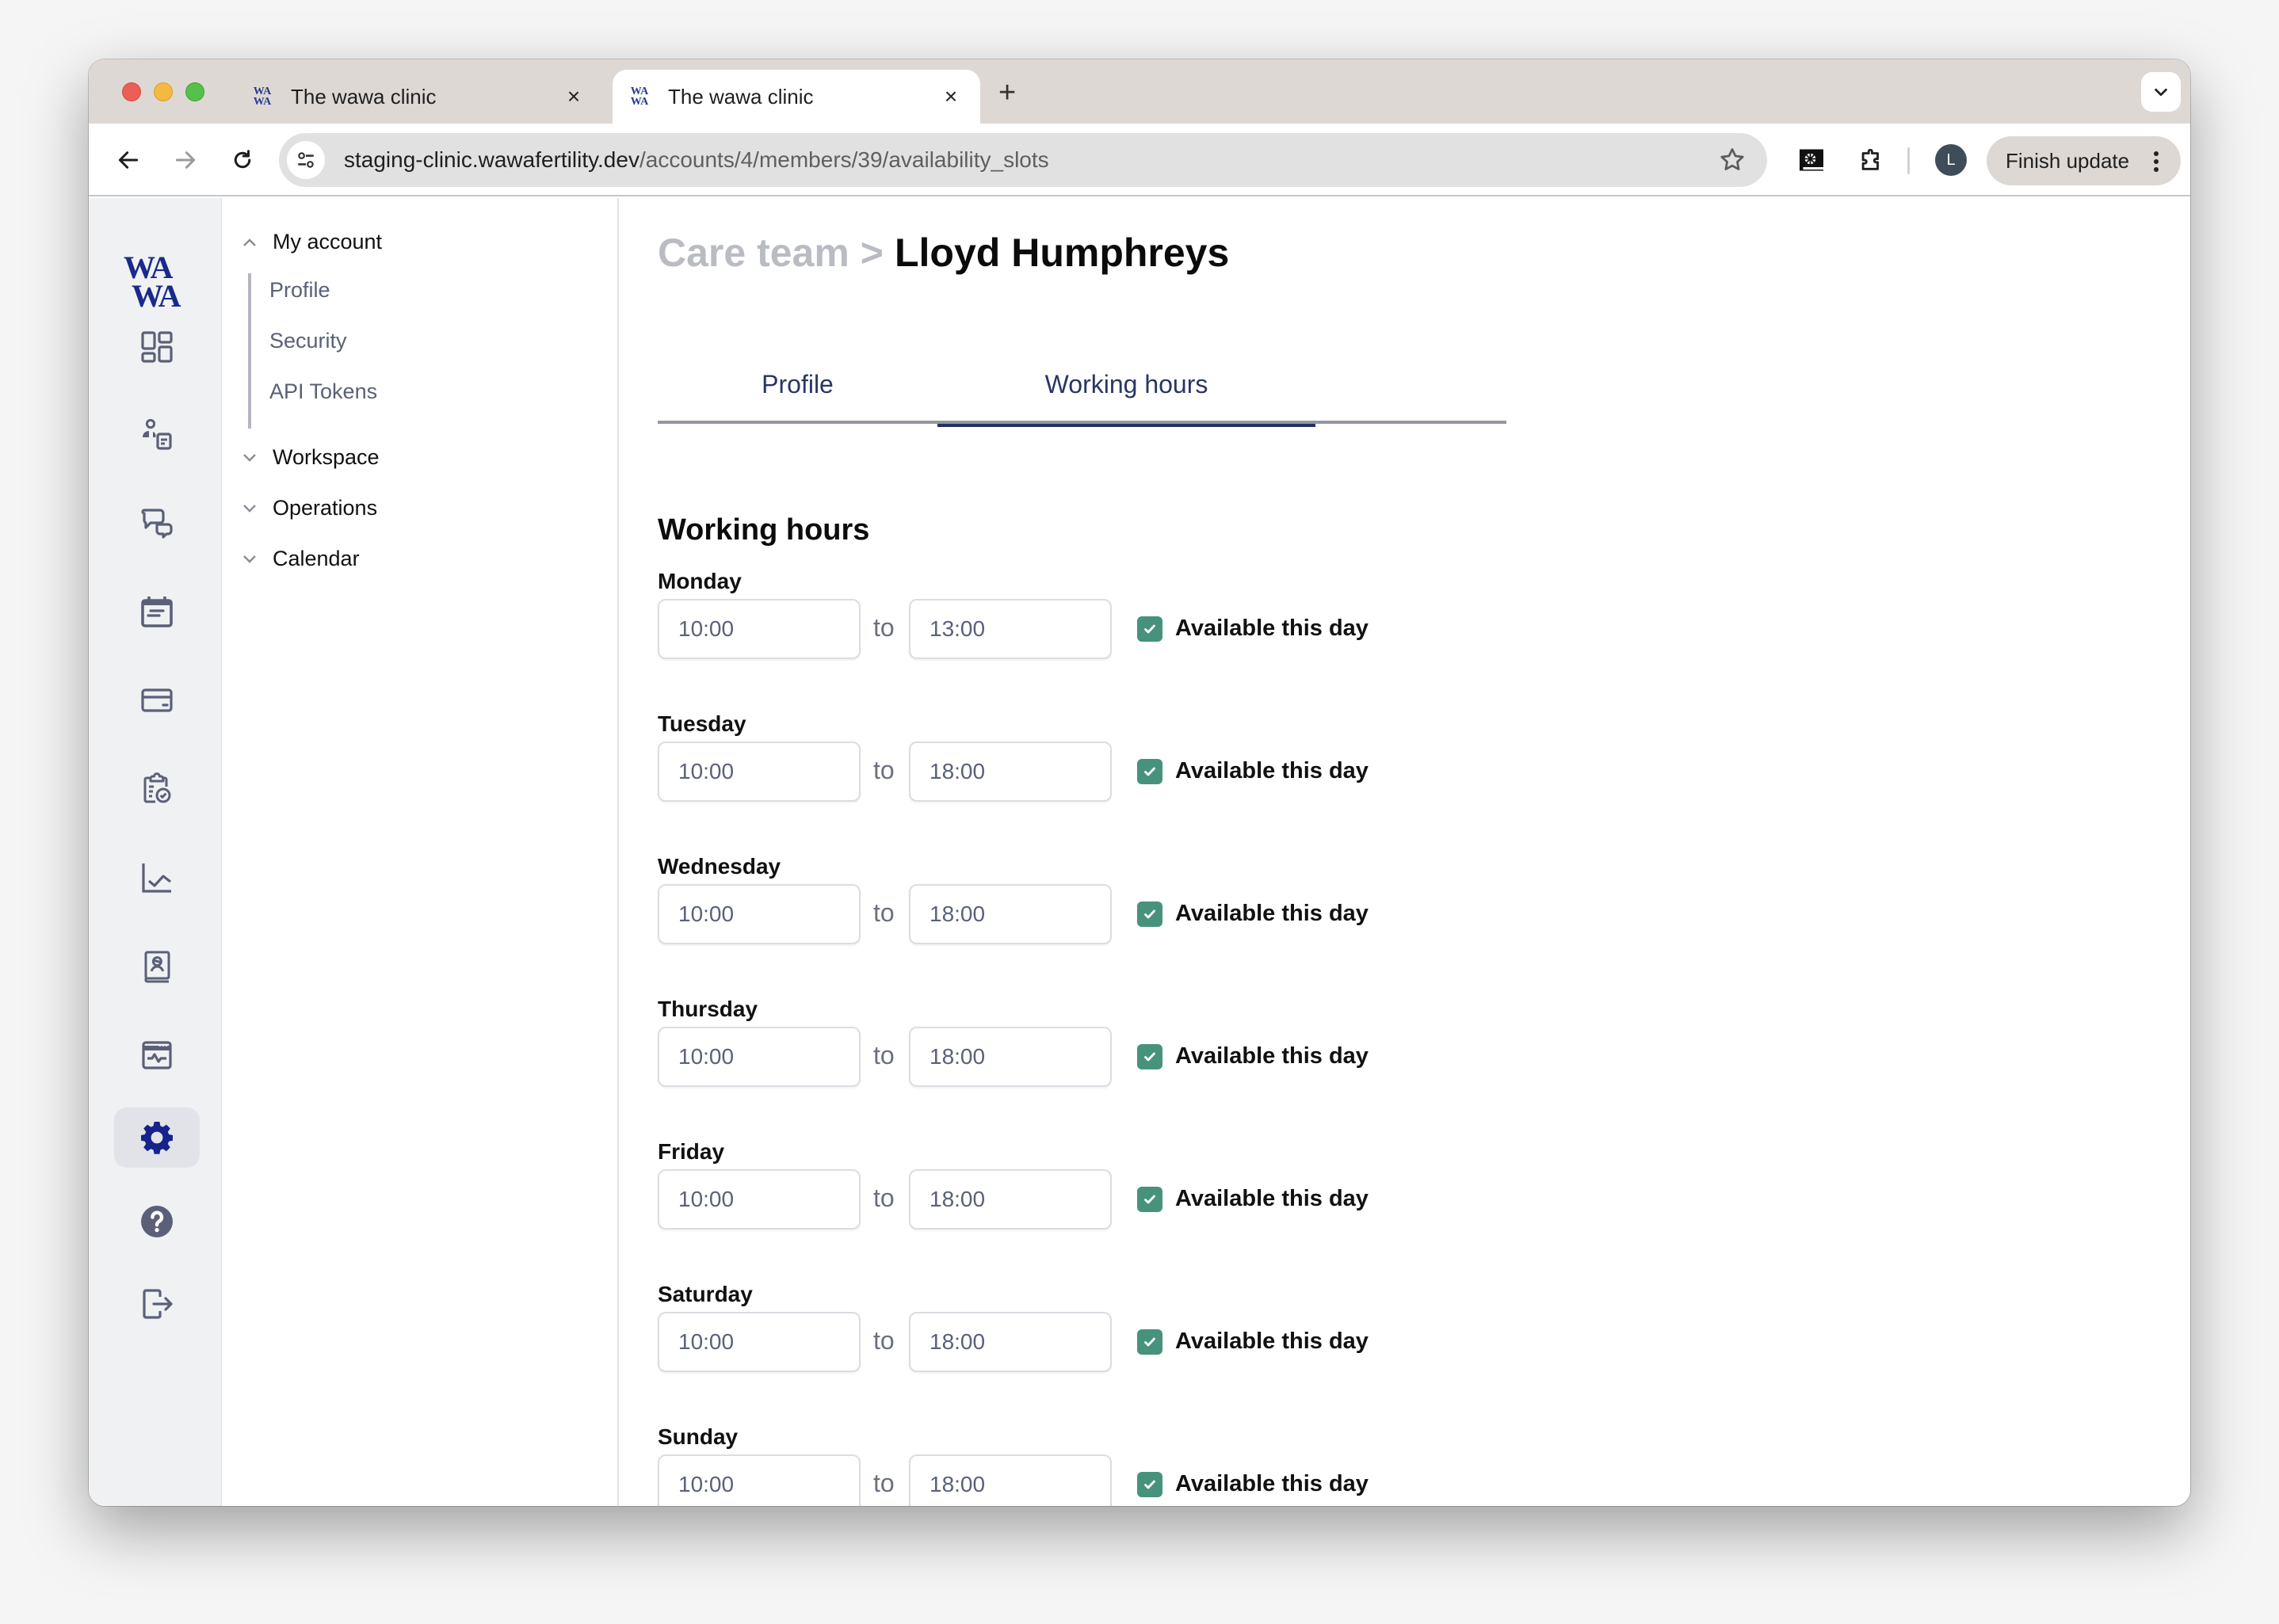  I want to click on site-info-button, so click(306, 160).